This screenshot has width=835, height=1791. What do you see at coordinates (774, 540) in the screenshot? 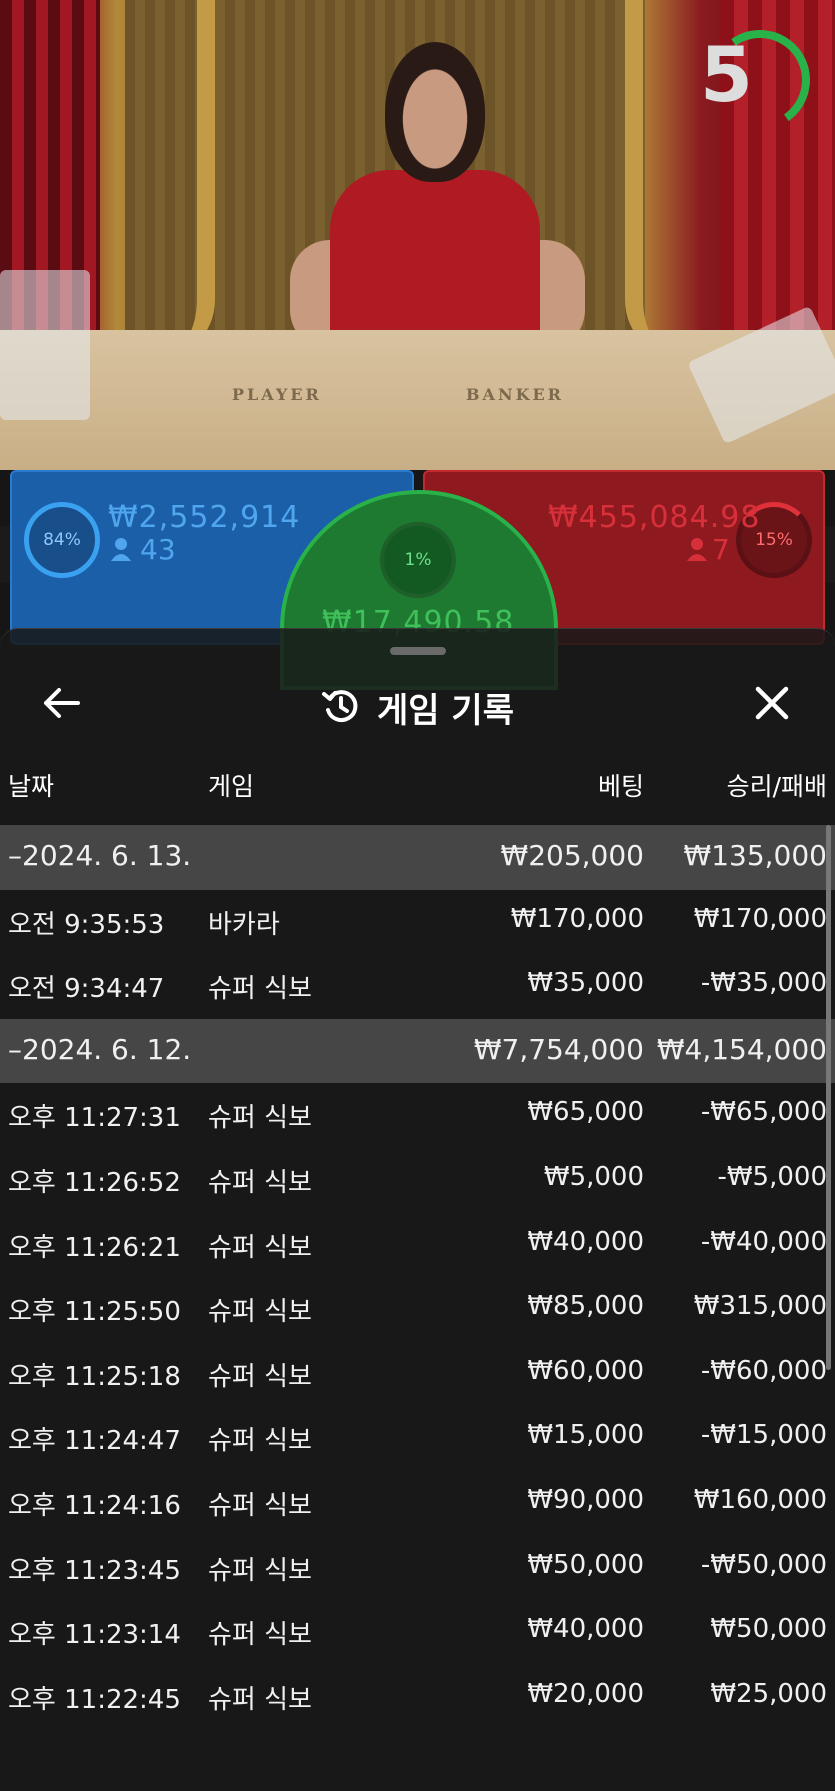
I see `banker-percent: 15%` at bounding box center [774, 540].